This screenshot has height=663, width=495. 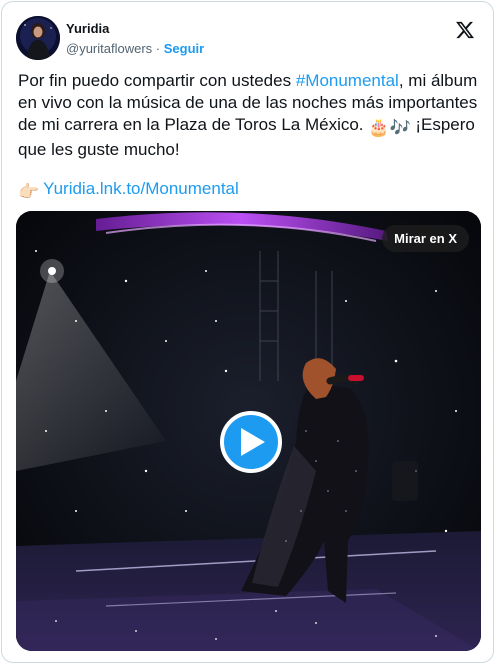 What do you see at coordinates (87, 28) in the screenshot?
I see `author-name: Yuridia` at bounding box center [87, 28].